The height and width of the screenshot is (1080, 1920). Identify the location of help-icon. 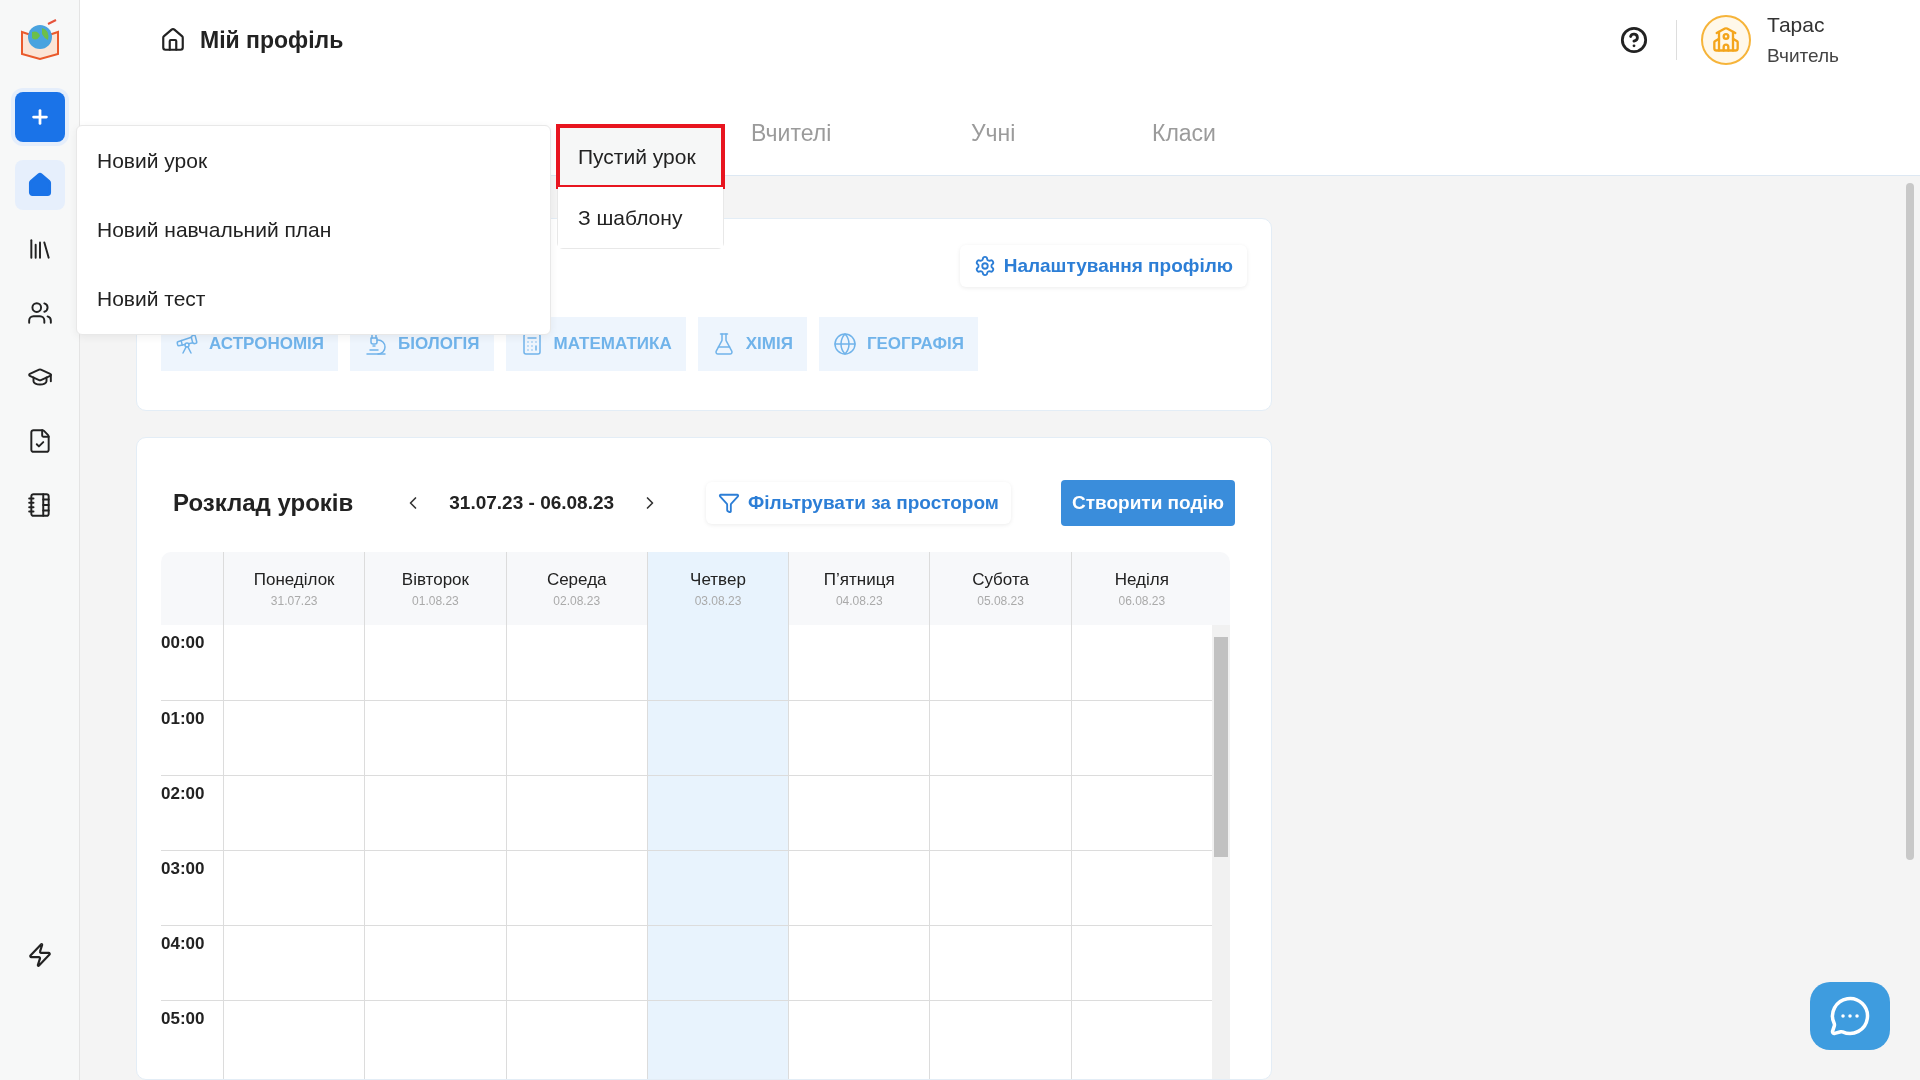
(1634, 40).